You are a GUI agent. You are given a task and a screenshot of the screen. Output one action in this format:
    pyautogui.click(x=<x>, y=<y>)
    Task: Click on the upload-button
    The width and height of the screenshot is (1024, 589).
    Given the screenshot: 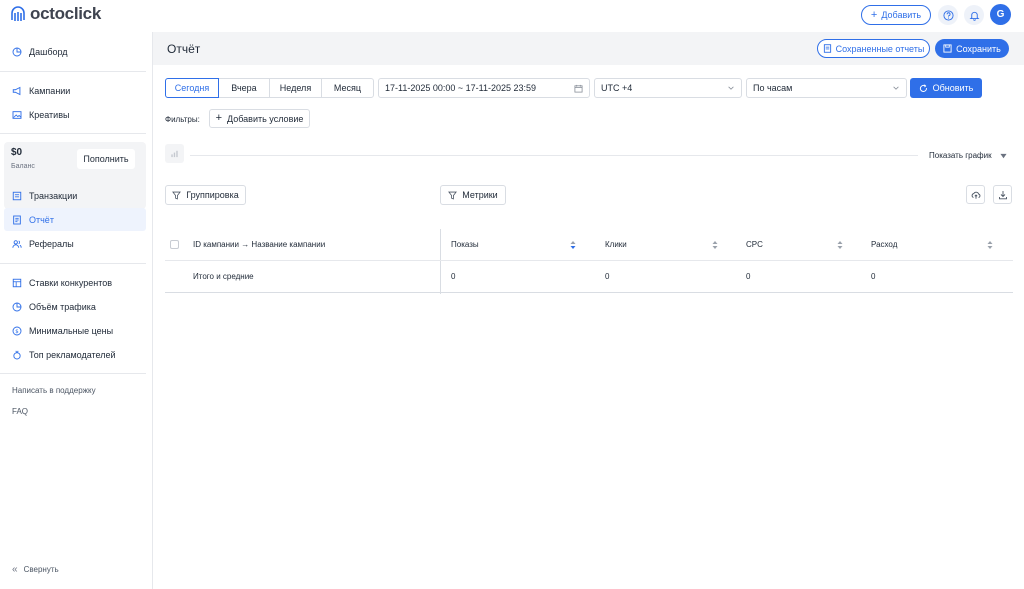 What is the action you would take?
    pyautogui.click(x=975, y=194)
    